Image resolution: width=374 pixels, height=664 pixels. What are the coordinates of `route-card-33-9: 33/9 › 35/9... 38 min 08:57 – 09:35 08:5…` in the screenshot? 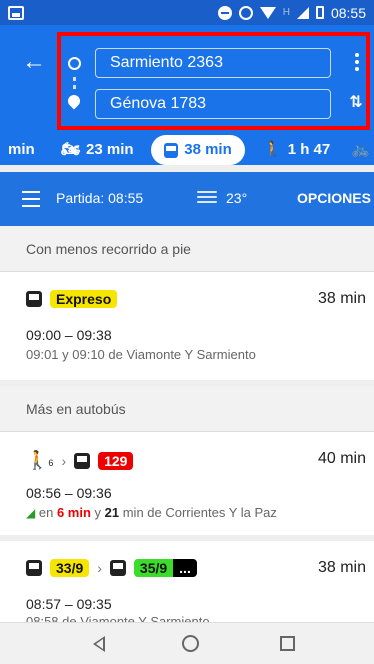 It's located at (187, 581).